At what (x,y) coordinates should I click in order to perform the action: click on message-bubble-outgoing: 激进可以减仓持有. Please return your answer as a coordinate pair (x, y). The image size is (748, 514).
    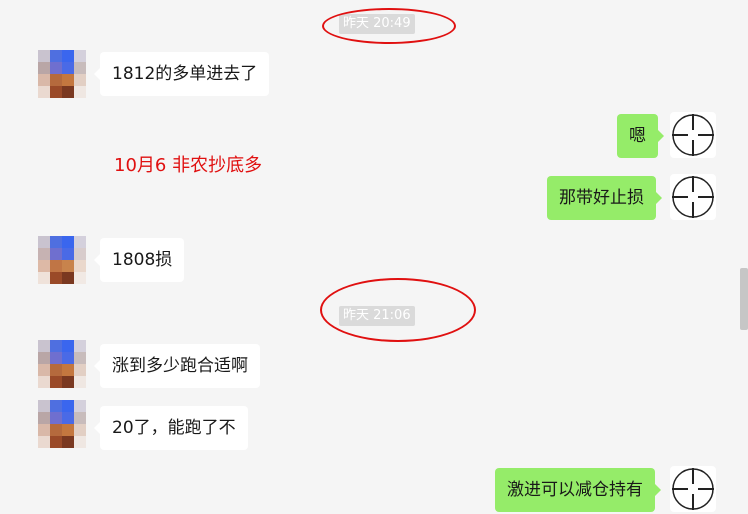
    Looking at the image, I should click on (578, 490).